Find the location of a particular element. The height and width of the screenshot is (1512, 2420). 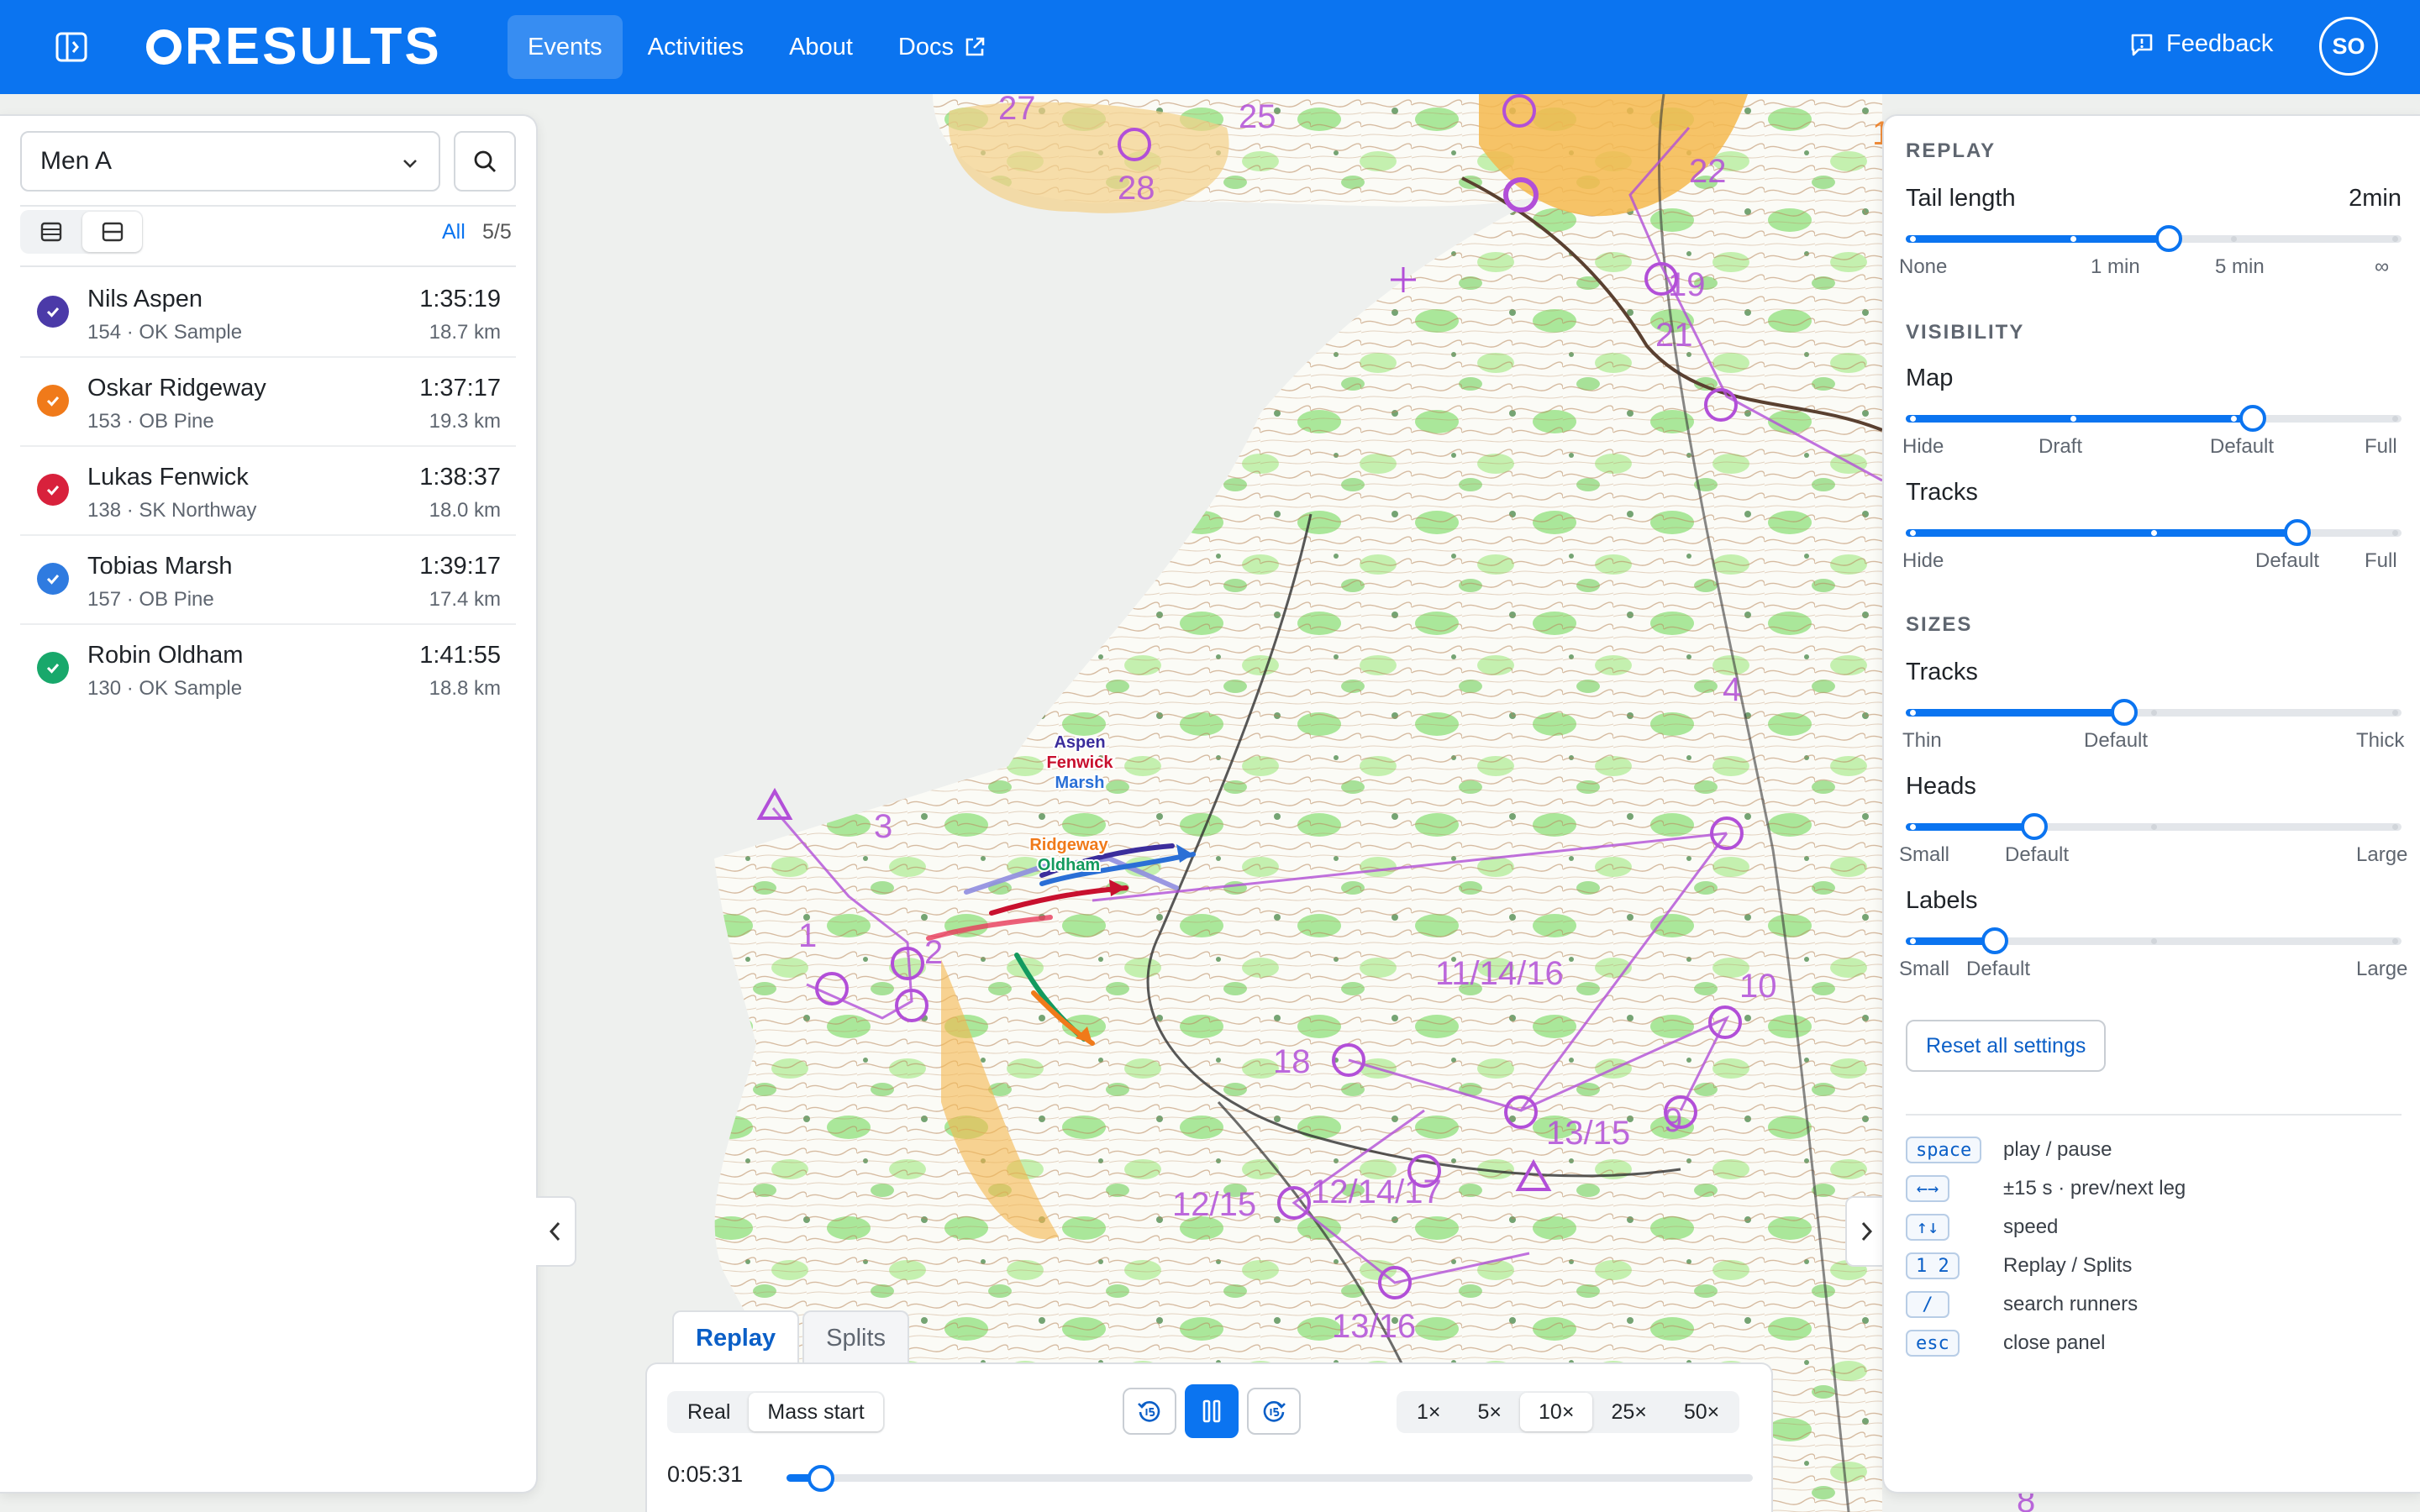

tick-label: 5 min is located at coordinates (2240, 266).